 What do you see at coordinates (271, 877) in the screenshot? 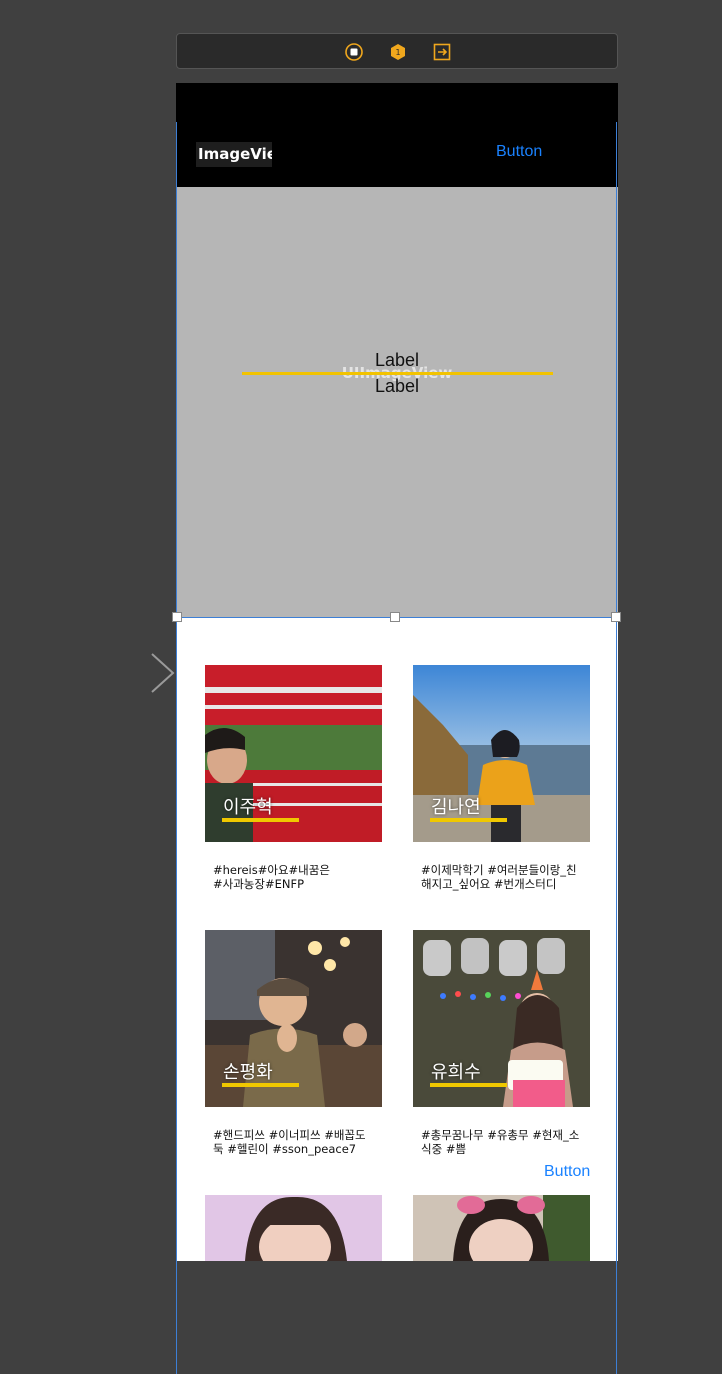
I see `profile-tags-text: #hereis#아요#내꿈은 #사과농장#ENFP` at bounding box center [271, 877].